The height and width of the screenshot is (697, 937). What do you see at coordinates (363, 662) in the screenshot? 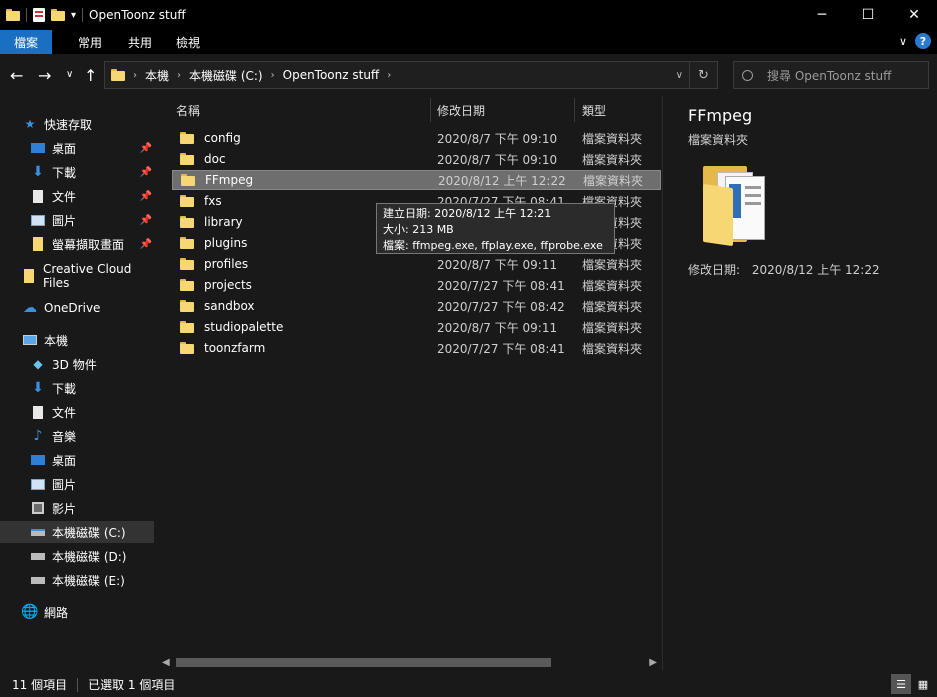
I see `scrollbar-thumb` at bounding box center [363, 662].